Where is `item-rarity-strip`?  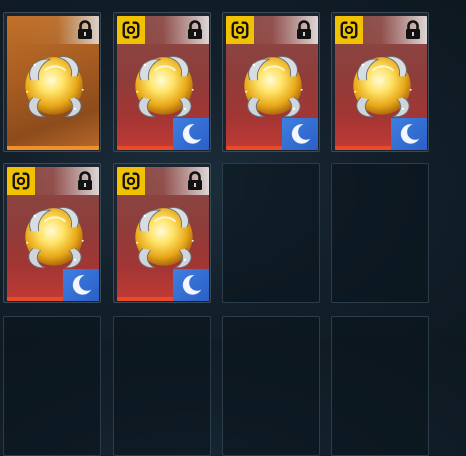 item-rarity-strip is located at coordinates (53, 148).